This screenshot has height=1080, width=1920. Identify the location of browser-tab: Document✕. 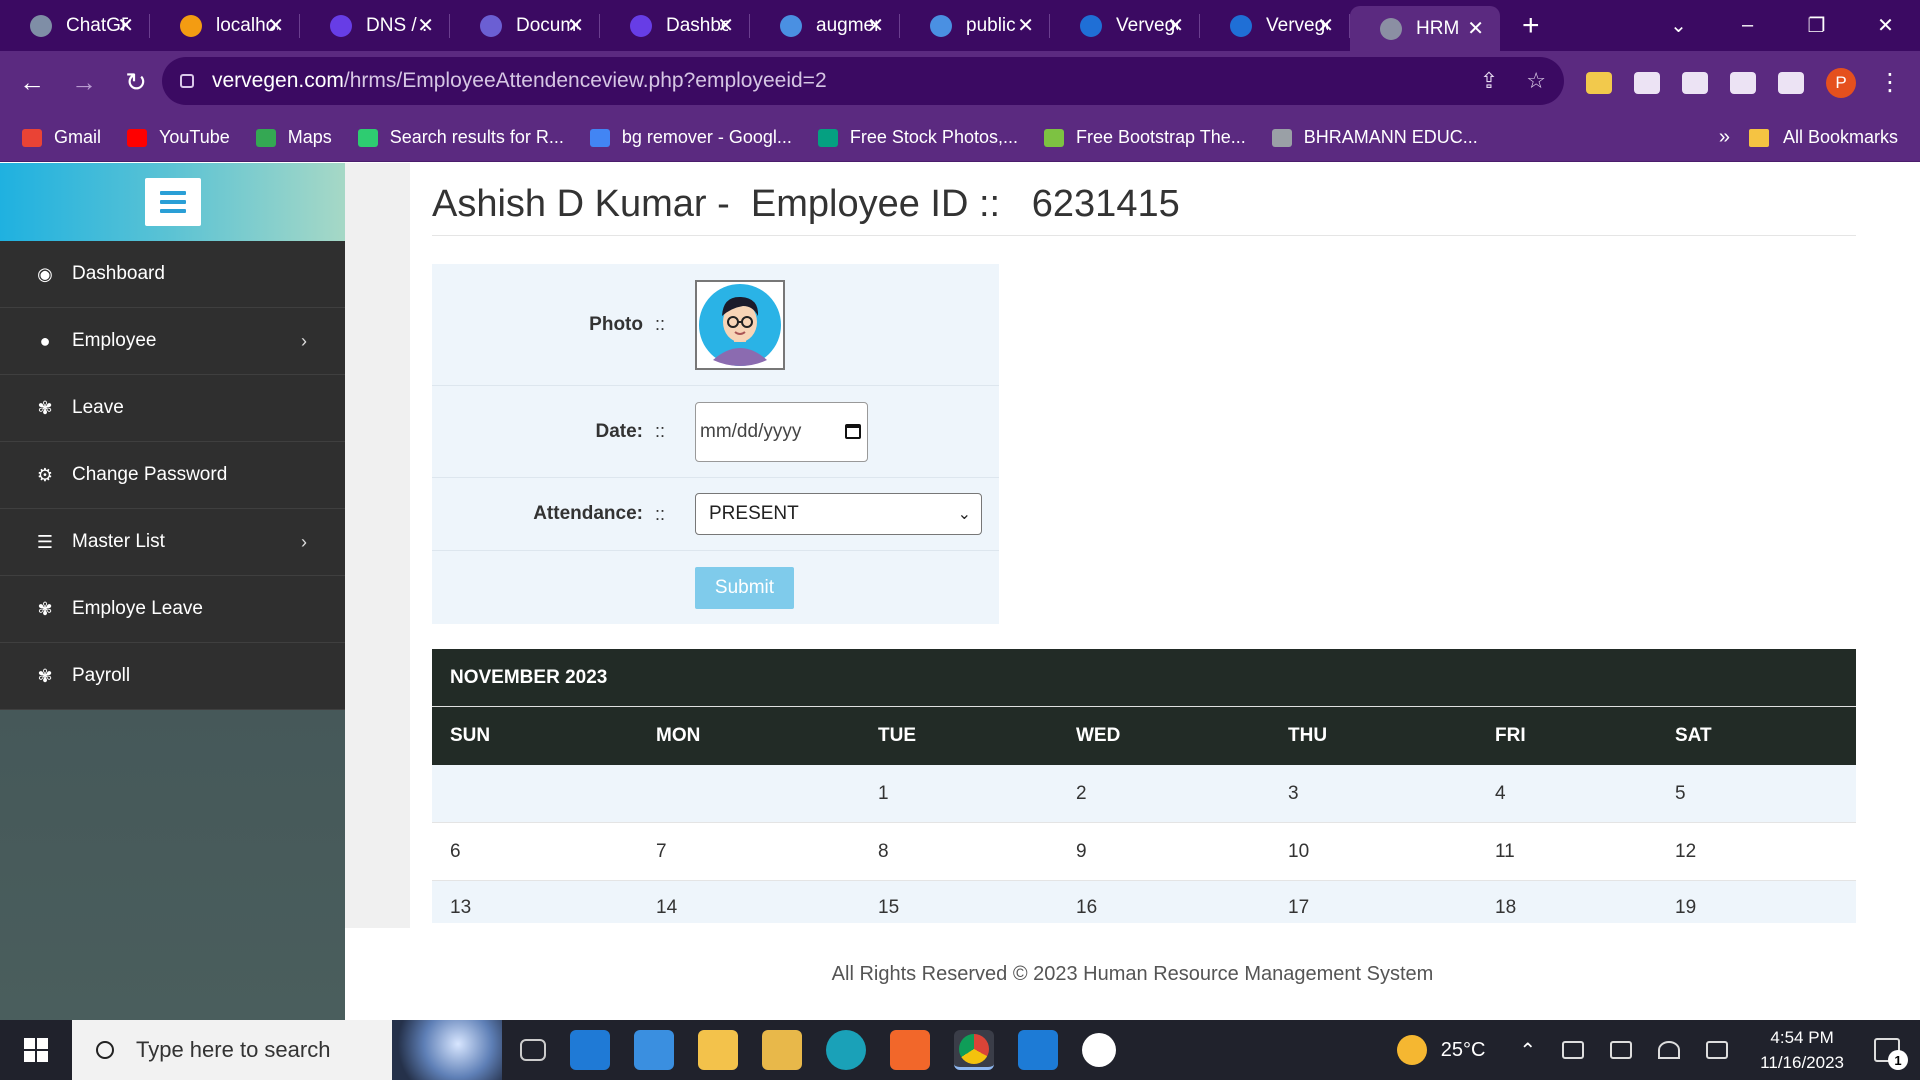
(525, 25).